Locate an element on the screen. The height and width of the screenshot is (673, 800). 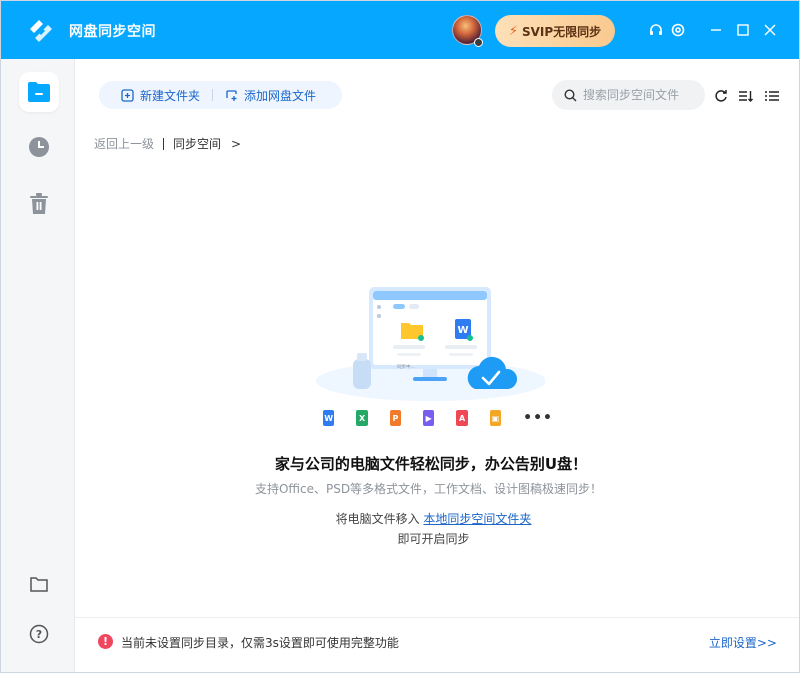
sidebar-help: ? is located at coordinates (39, 634).